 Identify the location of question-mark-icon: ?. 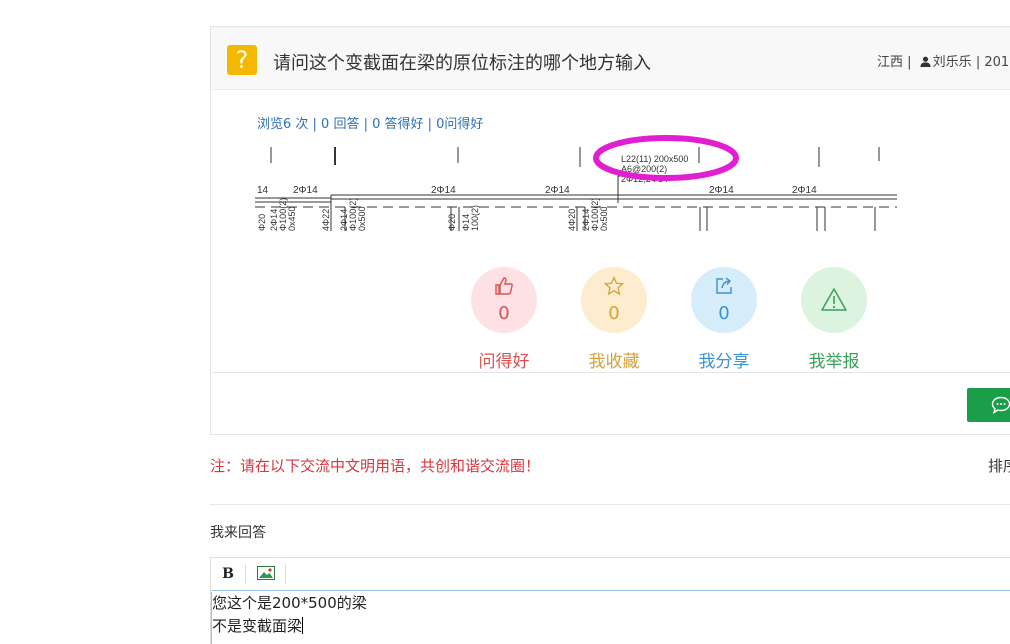
(242, 60).